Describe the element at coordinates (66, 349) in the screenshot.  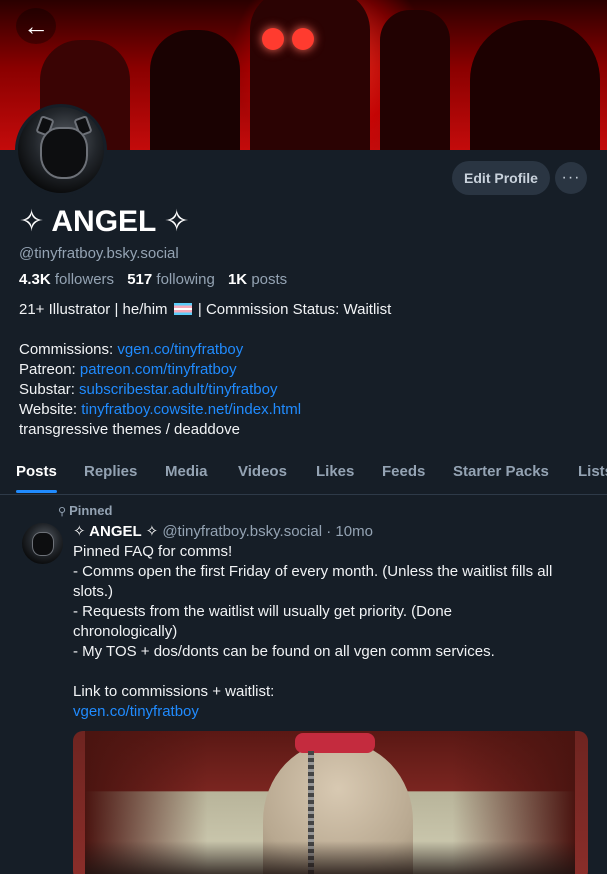
I see `bio-label: Commissions:` at that location.